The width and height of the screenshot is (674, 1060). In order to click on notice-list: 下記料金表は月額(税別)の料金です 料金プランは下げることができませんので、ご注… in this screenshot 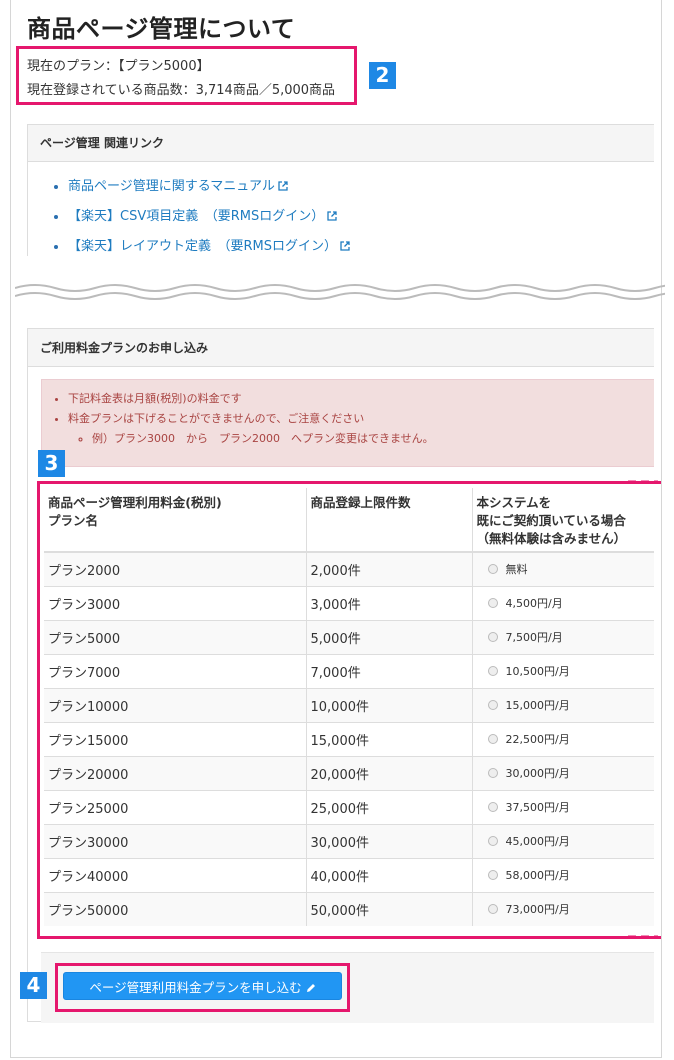, I will do `click(348, 419)`.